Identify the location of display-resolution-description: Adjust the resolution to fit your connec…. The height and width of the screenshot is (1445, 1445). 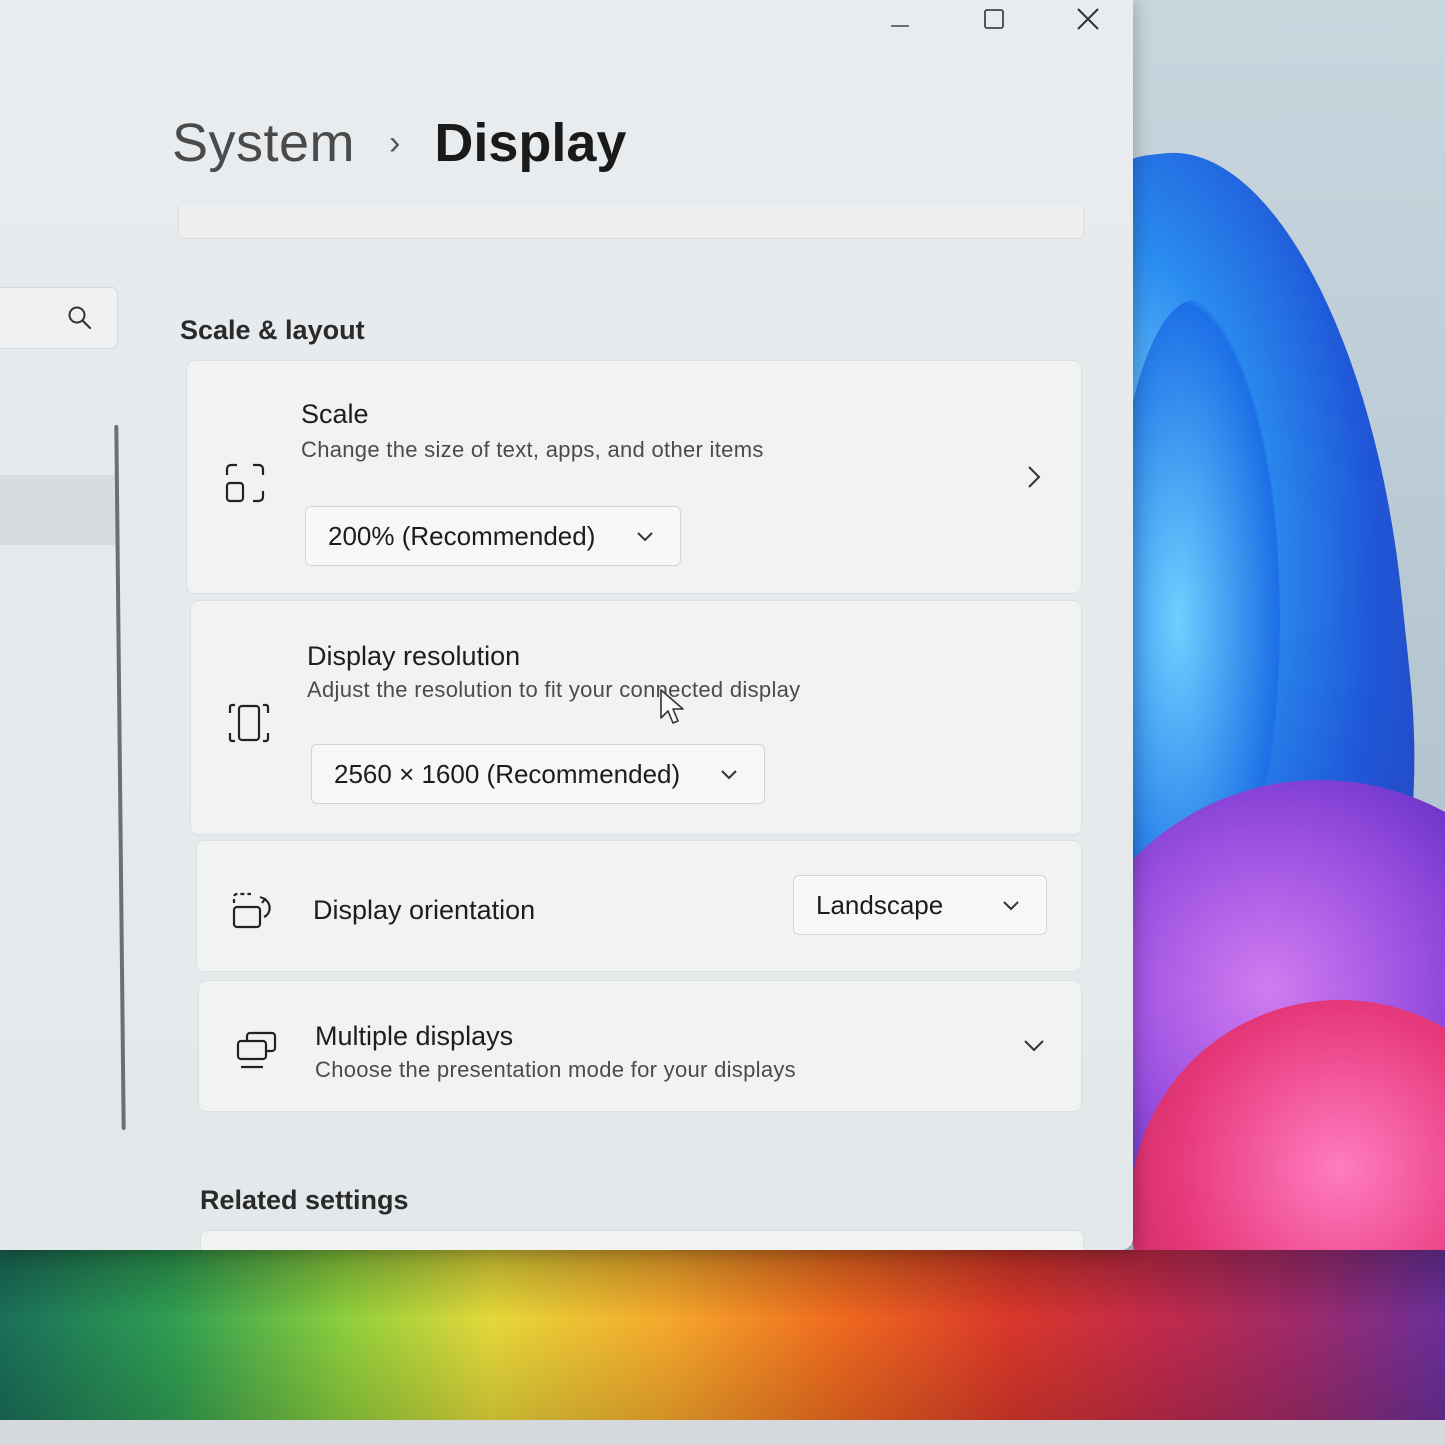
(554, 689).